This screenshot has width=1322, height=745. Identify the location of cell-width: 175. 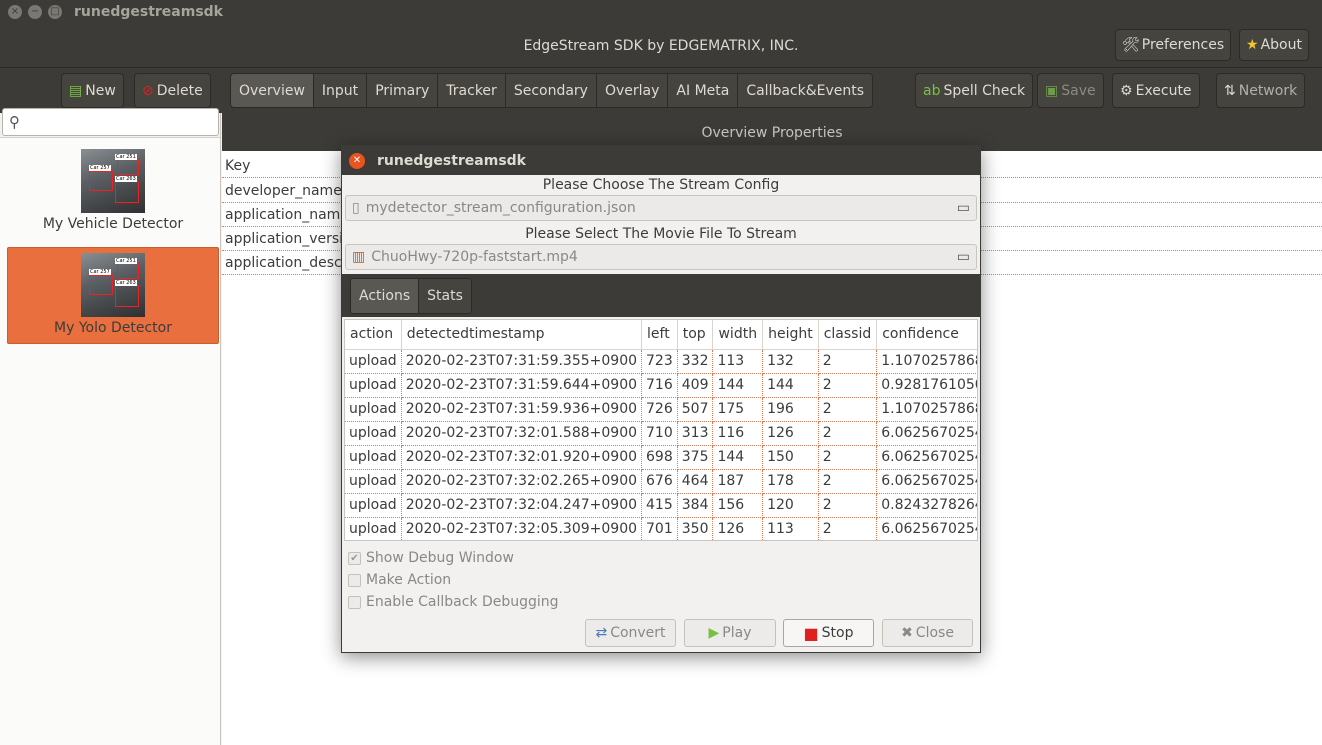
(738, 409).